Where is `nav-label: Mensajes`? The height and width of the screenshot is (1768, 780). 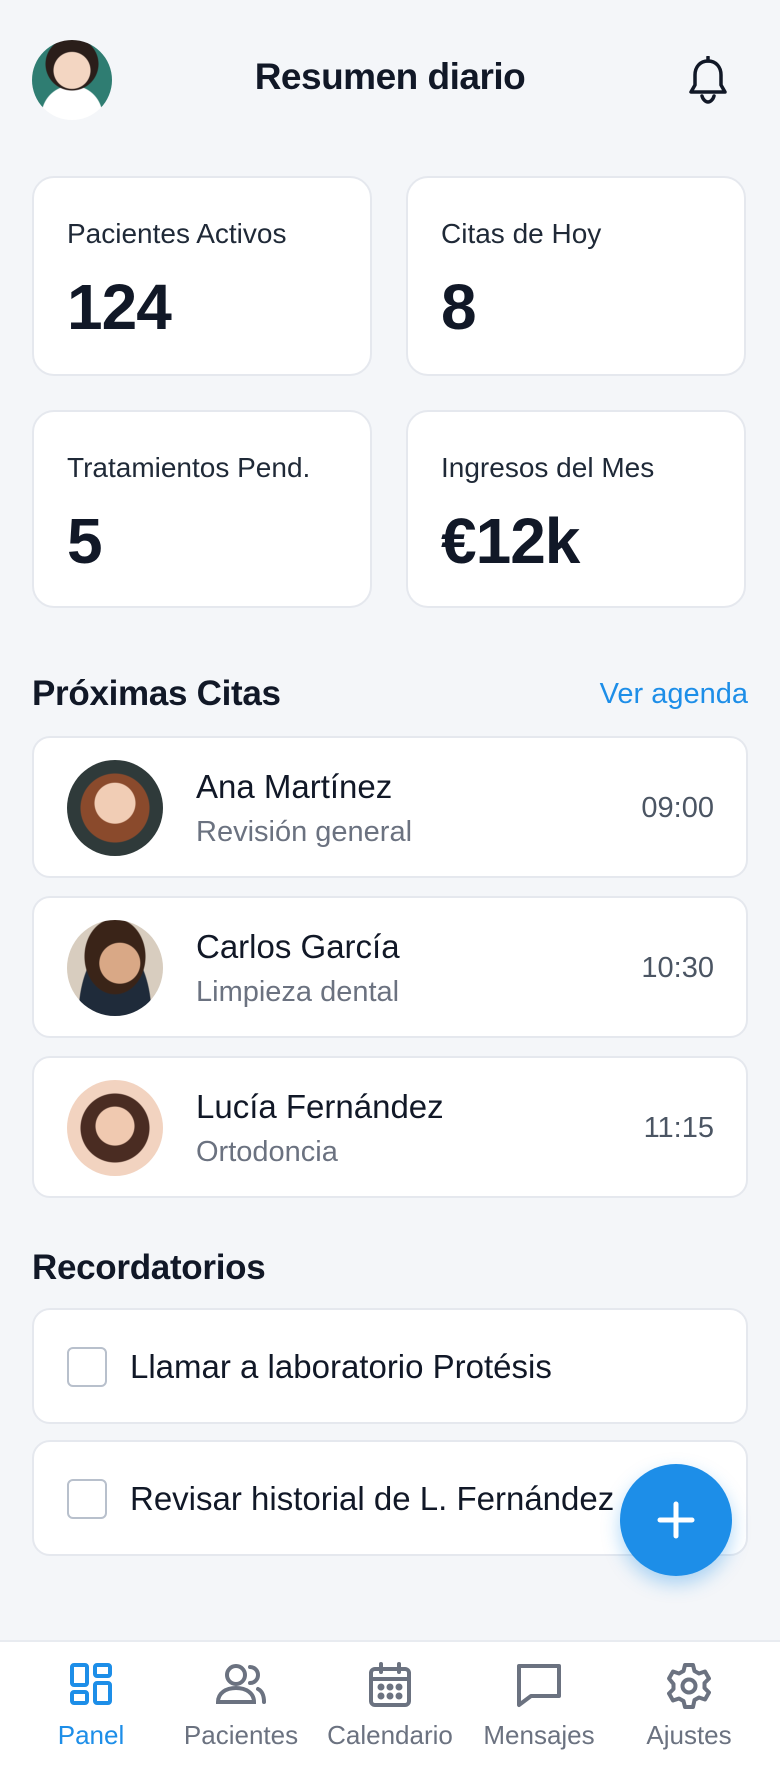
nav-label: Mensajes is located at coordinates (539, 1735).